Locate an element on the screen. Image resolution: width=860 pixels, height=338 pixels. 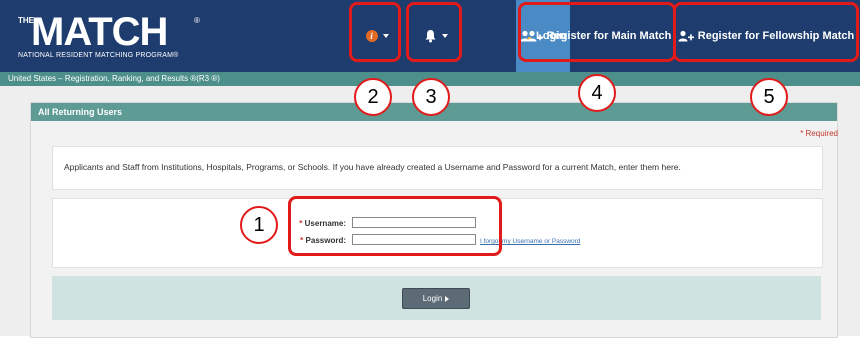
login-button: Login is located at coordinates (436, 298).